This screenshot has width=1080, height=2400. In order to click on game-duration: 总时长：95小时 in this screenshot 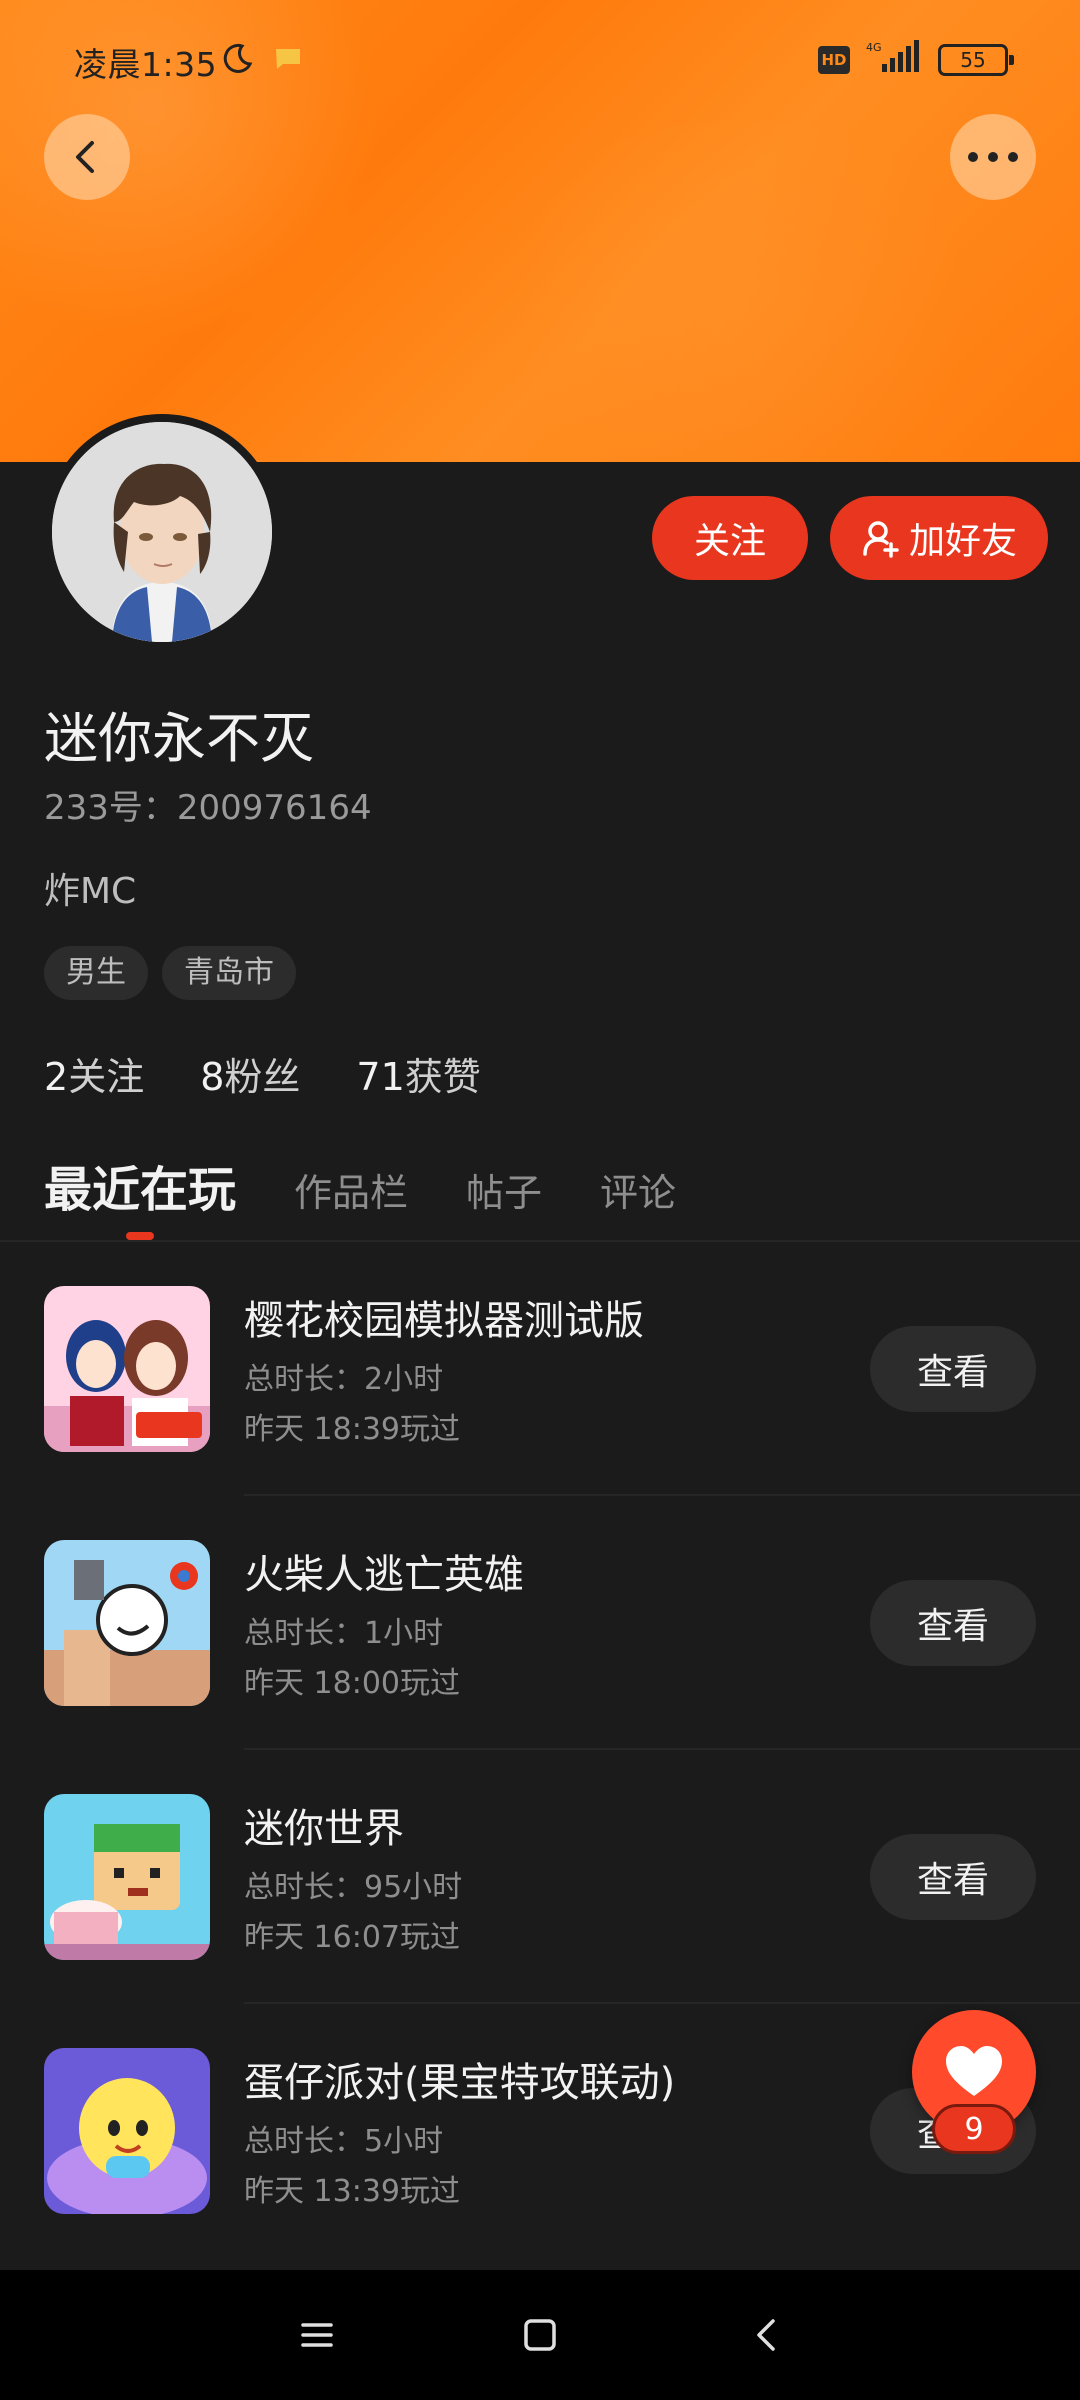, I will do `click(353, 1887)`.